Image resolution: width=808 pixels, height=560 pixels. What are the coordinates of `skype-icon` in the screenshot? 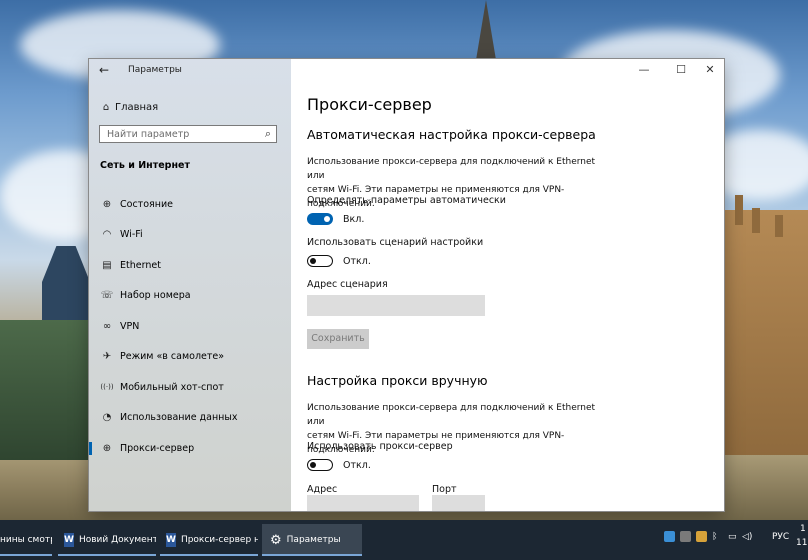 It's located at (669, 536).